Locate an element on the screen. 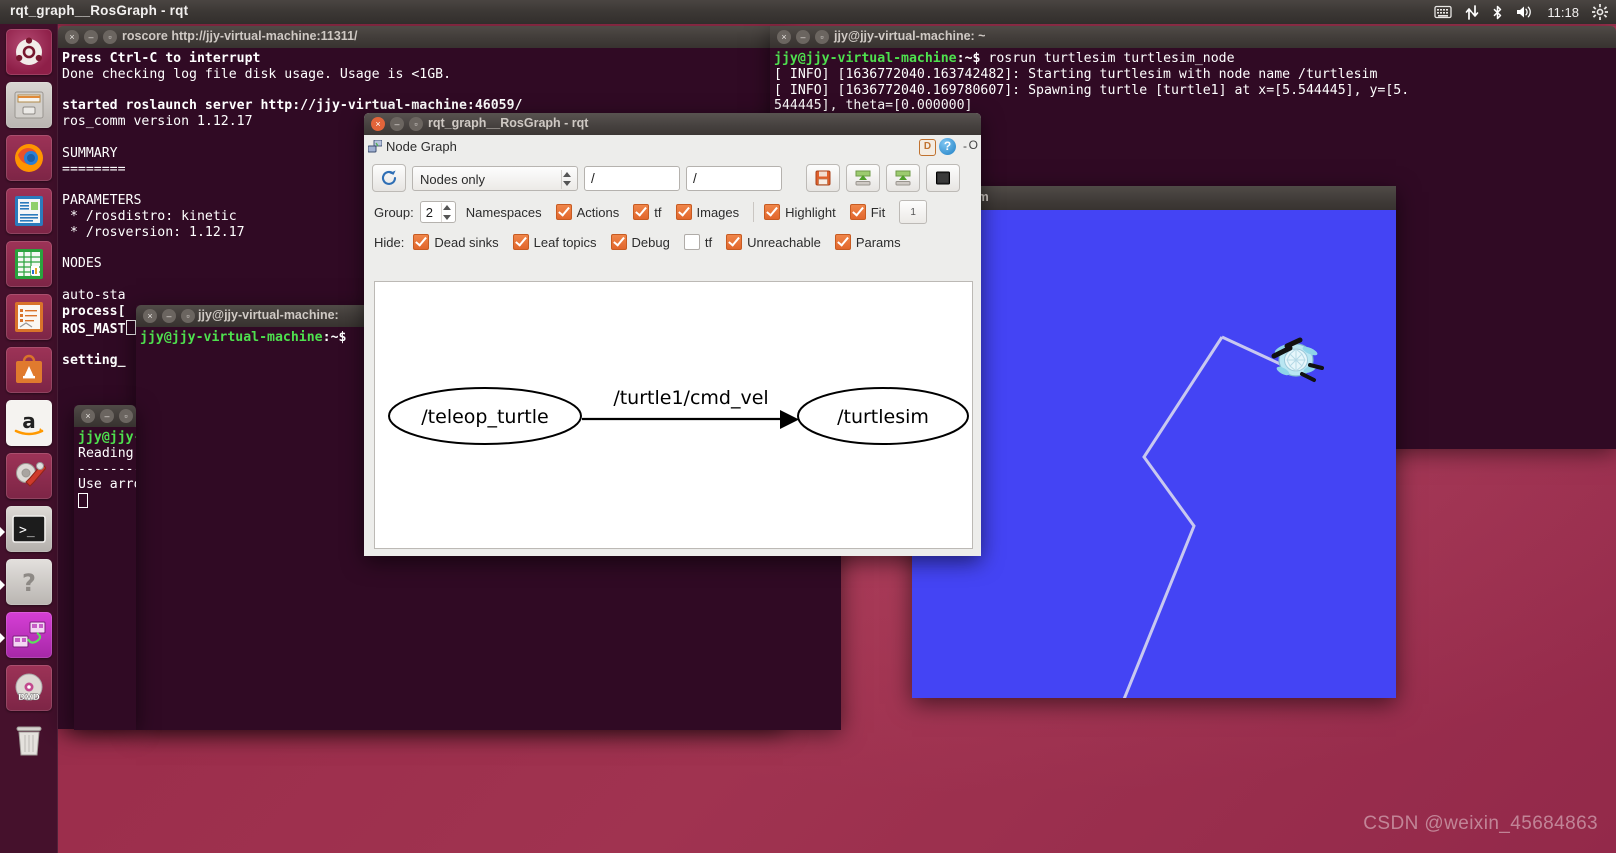 This screenshot has height=853, width=1616. checkbox-hide-tf: tf is located at coordinates (697, 242).